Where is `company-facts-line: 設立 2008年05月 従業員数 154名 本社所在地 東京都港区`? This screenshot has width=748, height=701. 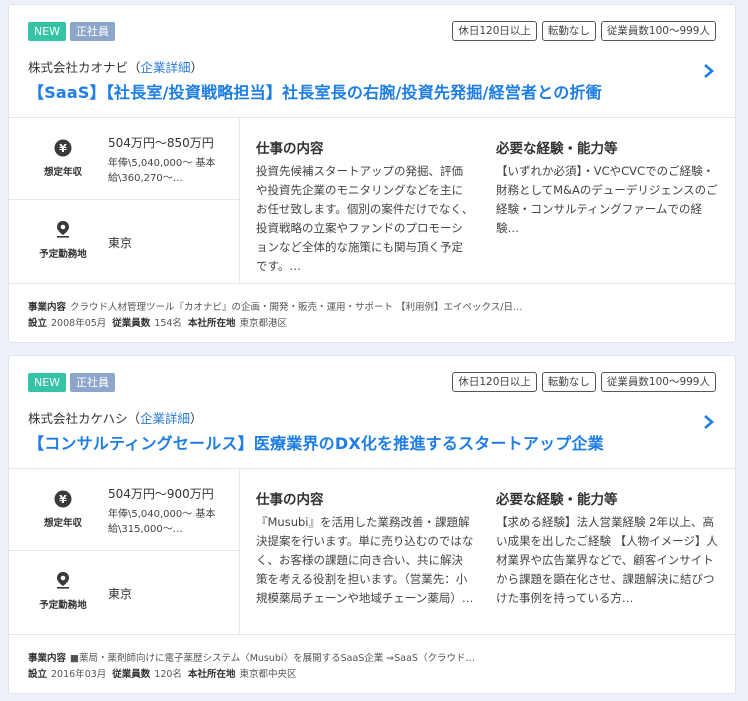
company-facts-line: 設立 2008年05月 従業員数 154名 本社所在地 東京都港区 is located at coordinates (157, 322).